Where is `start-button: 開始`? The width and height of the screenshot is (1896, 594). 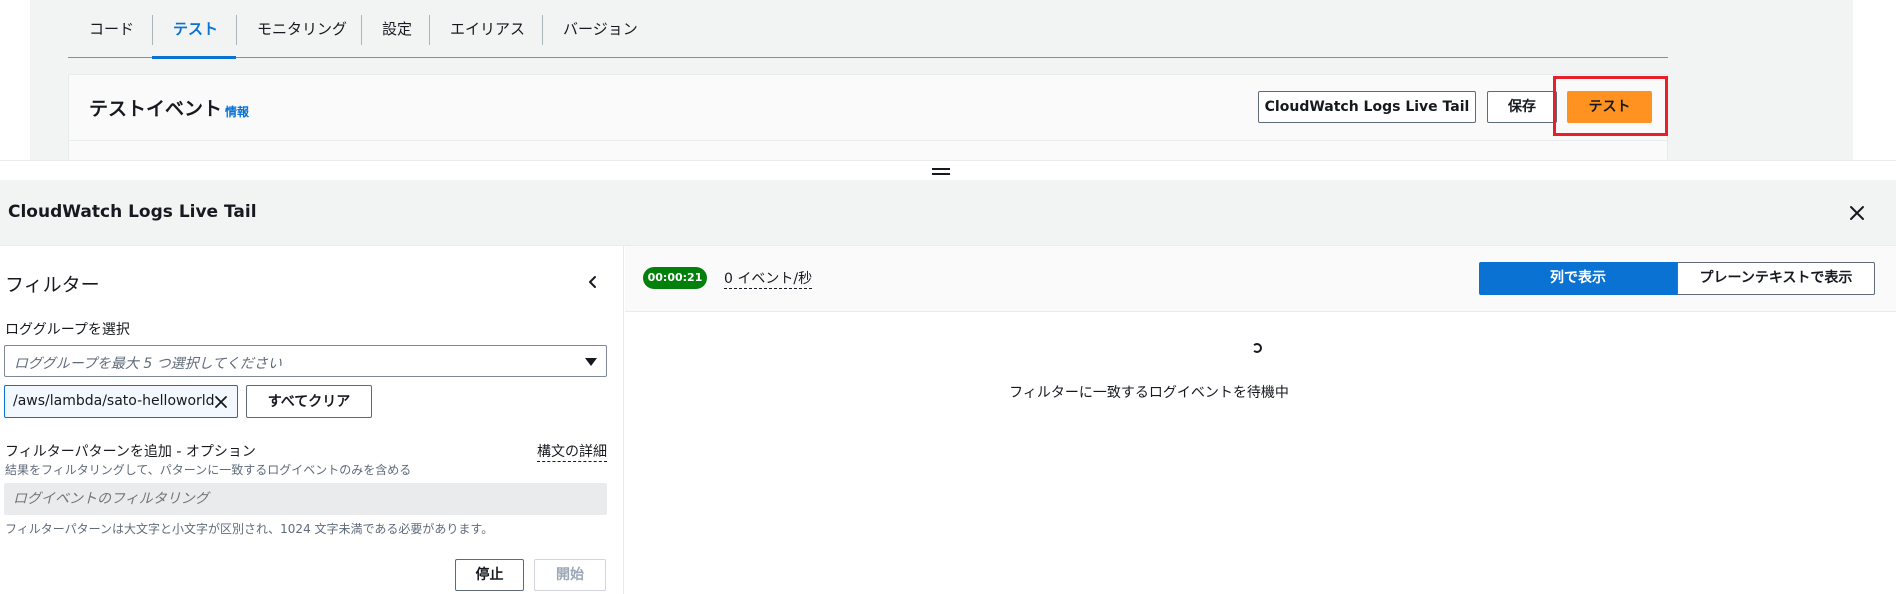
start-button: 開始 is located at coordinates (570, 575).